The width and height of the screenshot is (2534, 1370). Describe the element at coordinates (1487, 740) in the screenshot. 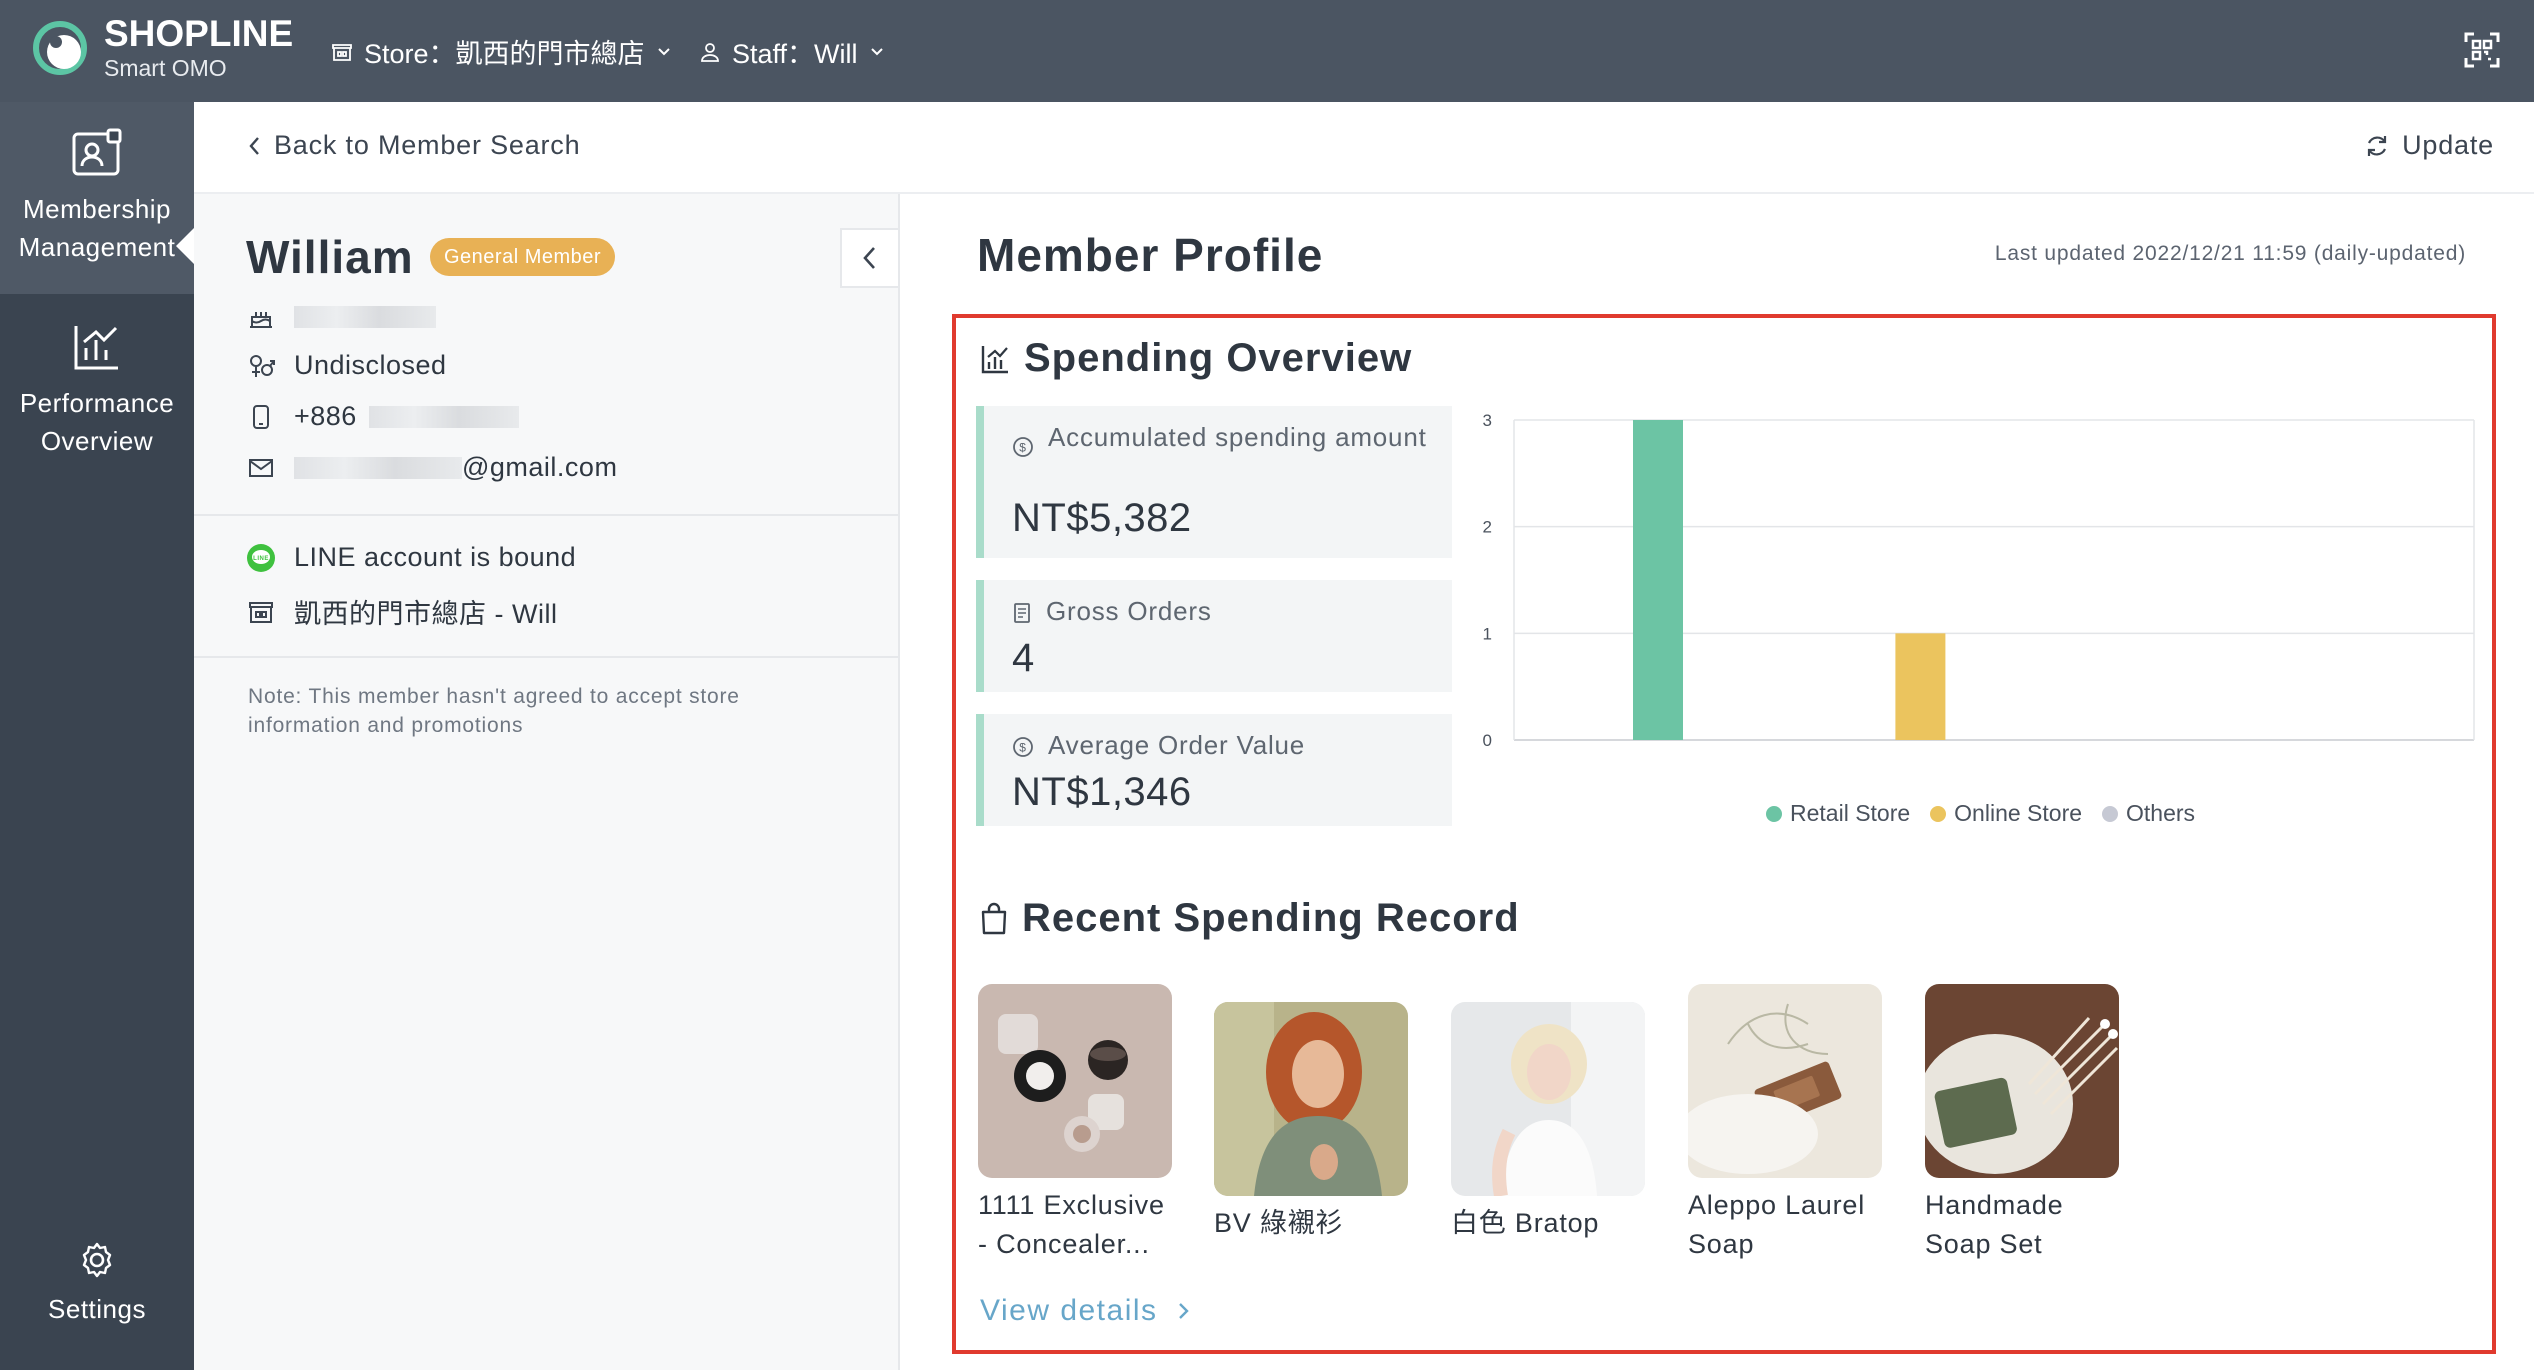

I see `y-tick-label: 0` at that location.